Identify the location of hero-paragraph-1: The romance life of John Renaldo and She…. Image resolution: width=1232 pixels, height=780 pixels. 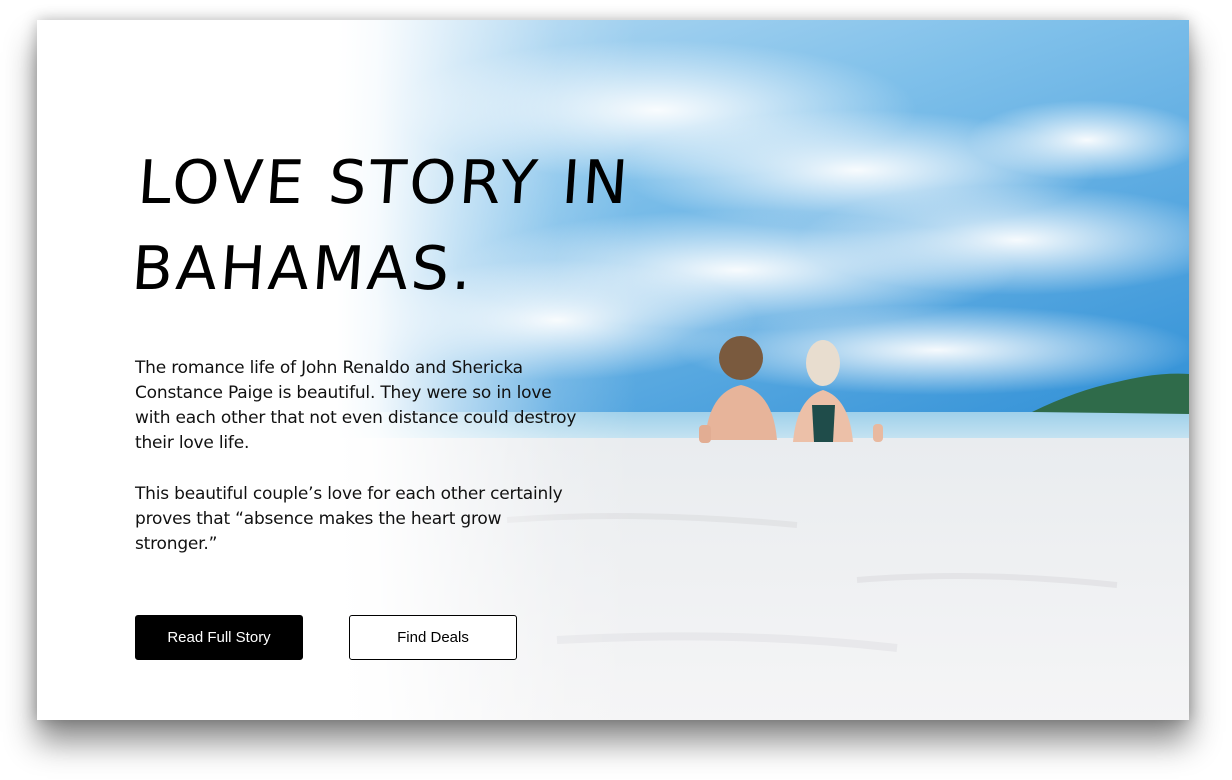
(356, 405).